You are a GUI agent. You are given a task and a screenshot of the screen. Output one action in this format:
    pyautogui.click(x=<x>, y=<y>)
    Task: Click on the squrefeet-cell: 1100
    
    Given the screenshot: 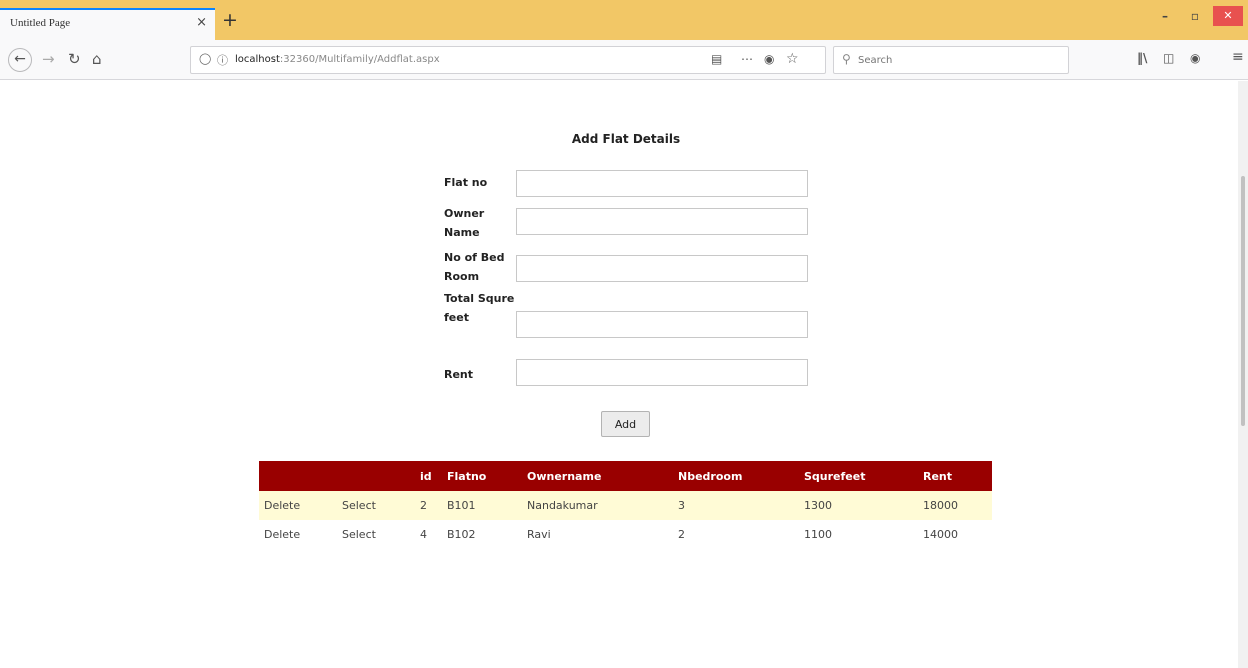 What is the action you would take?
    pyautogui.click(x=858, y=534)
    